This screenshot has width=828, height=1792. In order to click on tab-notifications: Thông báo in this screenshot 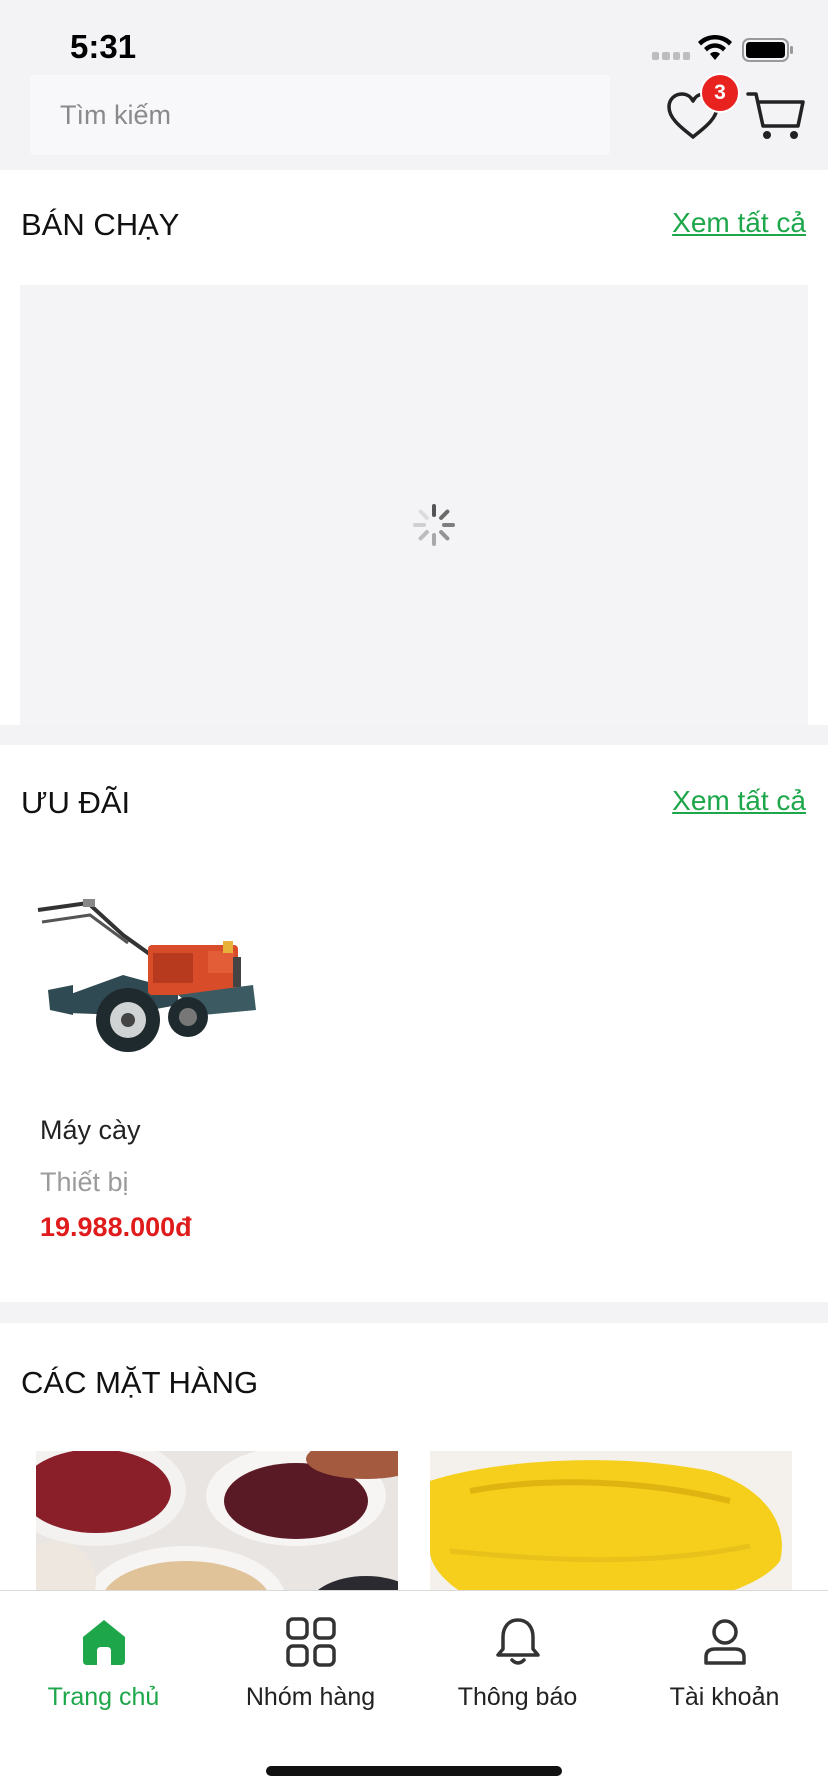, I will do `click(517, 1666)`.